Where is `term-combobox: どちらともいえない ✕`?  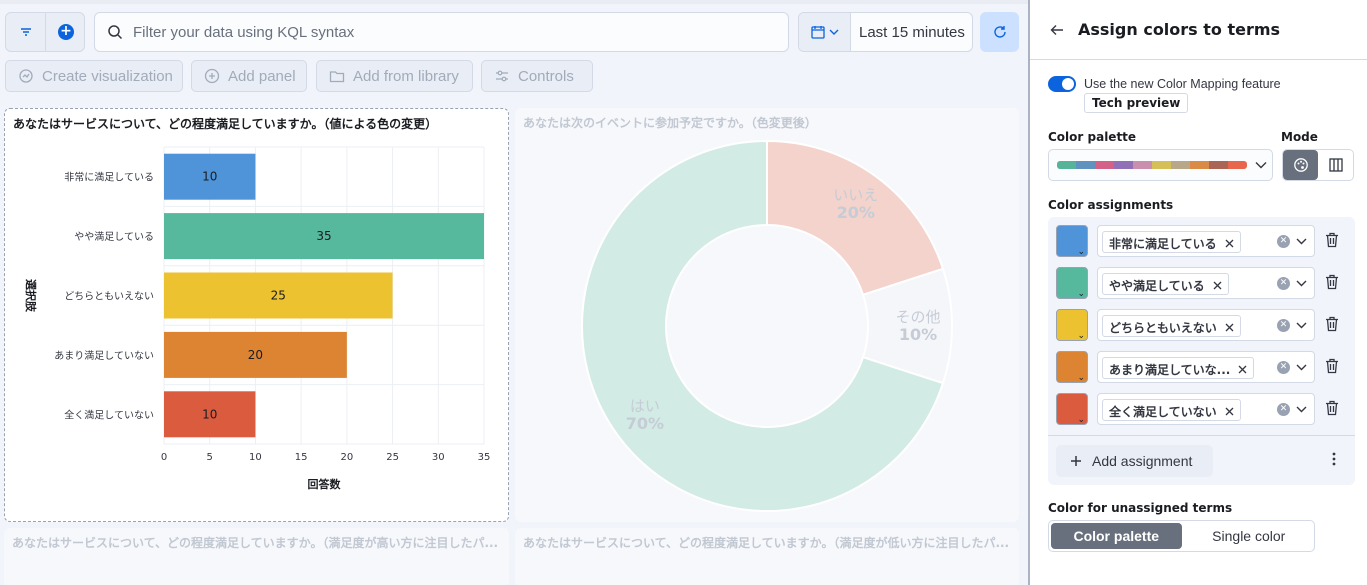 term-combobox: どちらともいえない ✕ is located at coordinates (1206, 325).